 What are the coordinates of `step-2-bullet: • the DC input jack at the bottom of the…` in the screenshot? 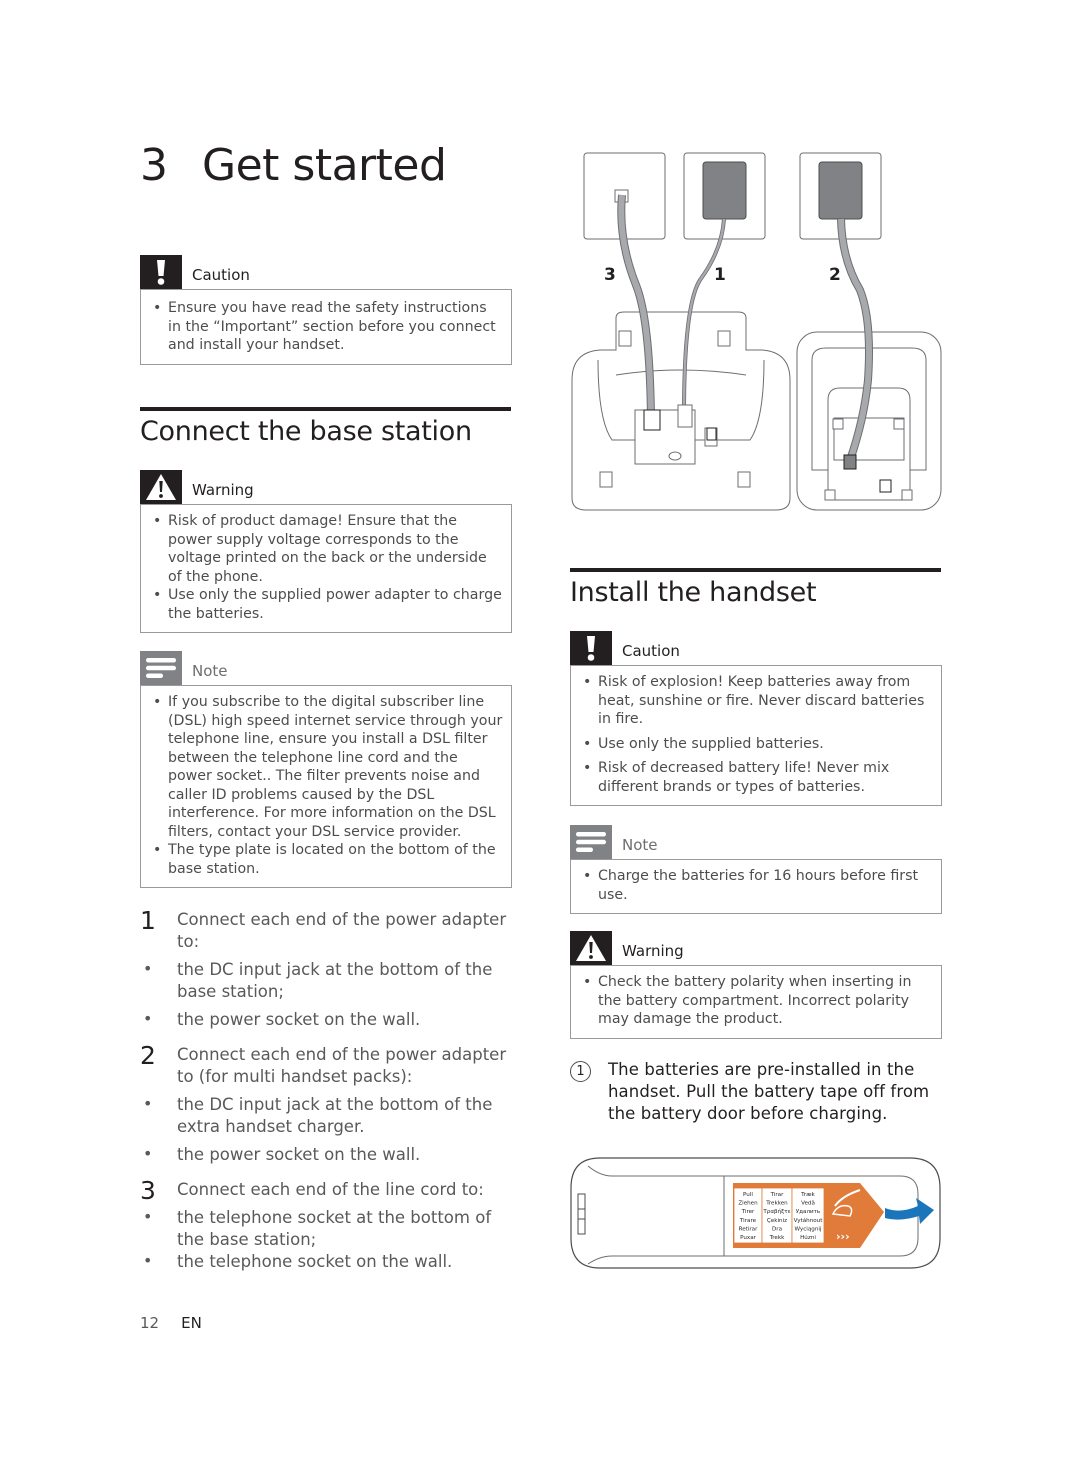 It's located at (326, 1116).